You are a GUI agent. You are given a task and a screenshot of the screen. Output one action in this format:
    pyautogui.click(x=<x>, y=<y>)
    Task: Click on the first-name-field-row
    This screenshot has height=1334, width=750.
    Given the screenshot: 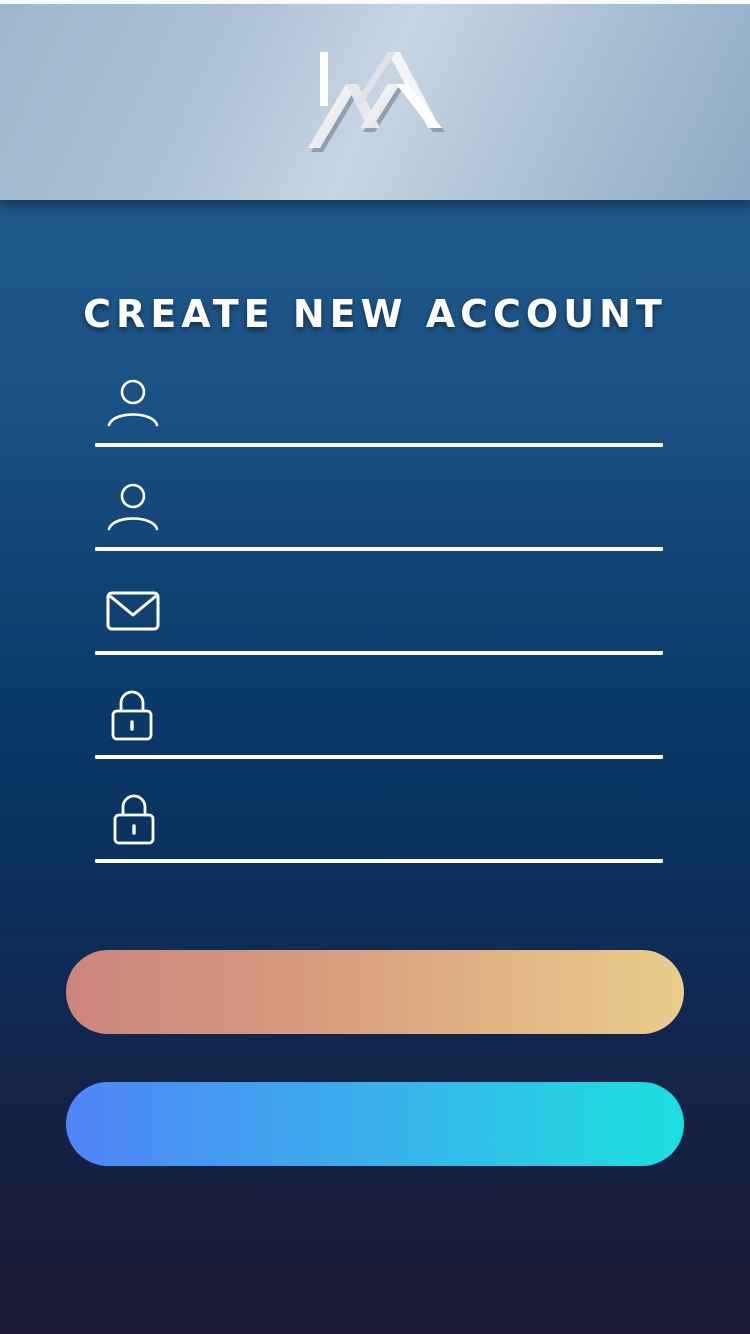 What is the action you would take?
    pyautogui.click(x=379, y=395)
    